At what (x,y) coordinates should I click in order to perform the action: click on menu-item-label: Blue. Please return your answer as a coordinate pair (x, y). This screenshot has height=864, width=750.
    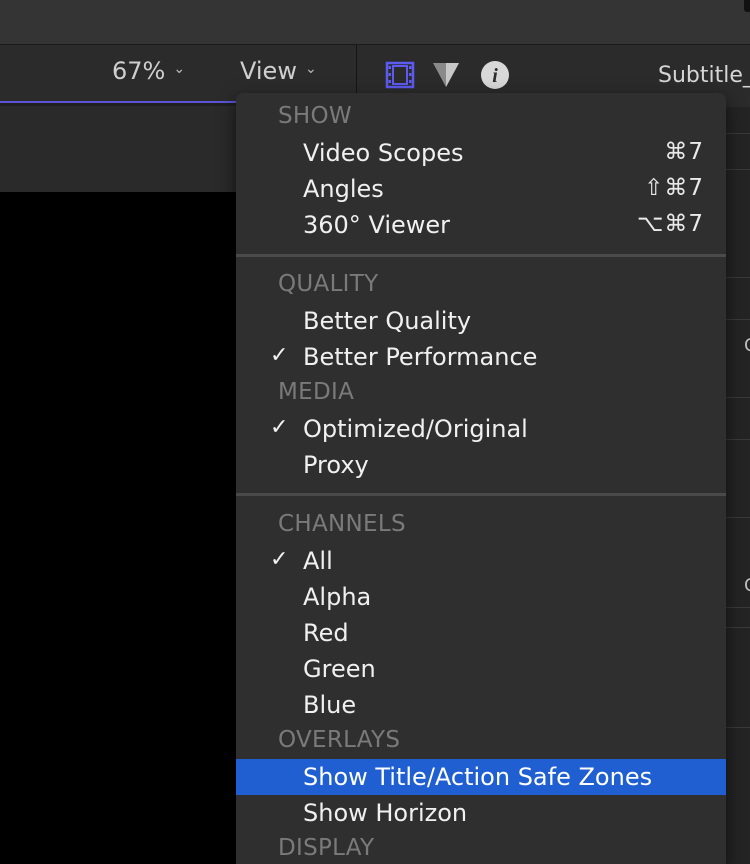
    Looking at the image, I should click on (330, 705).